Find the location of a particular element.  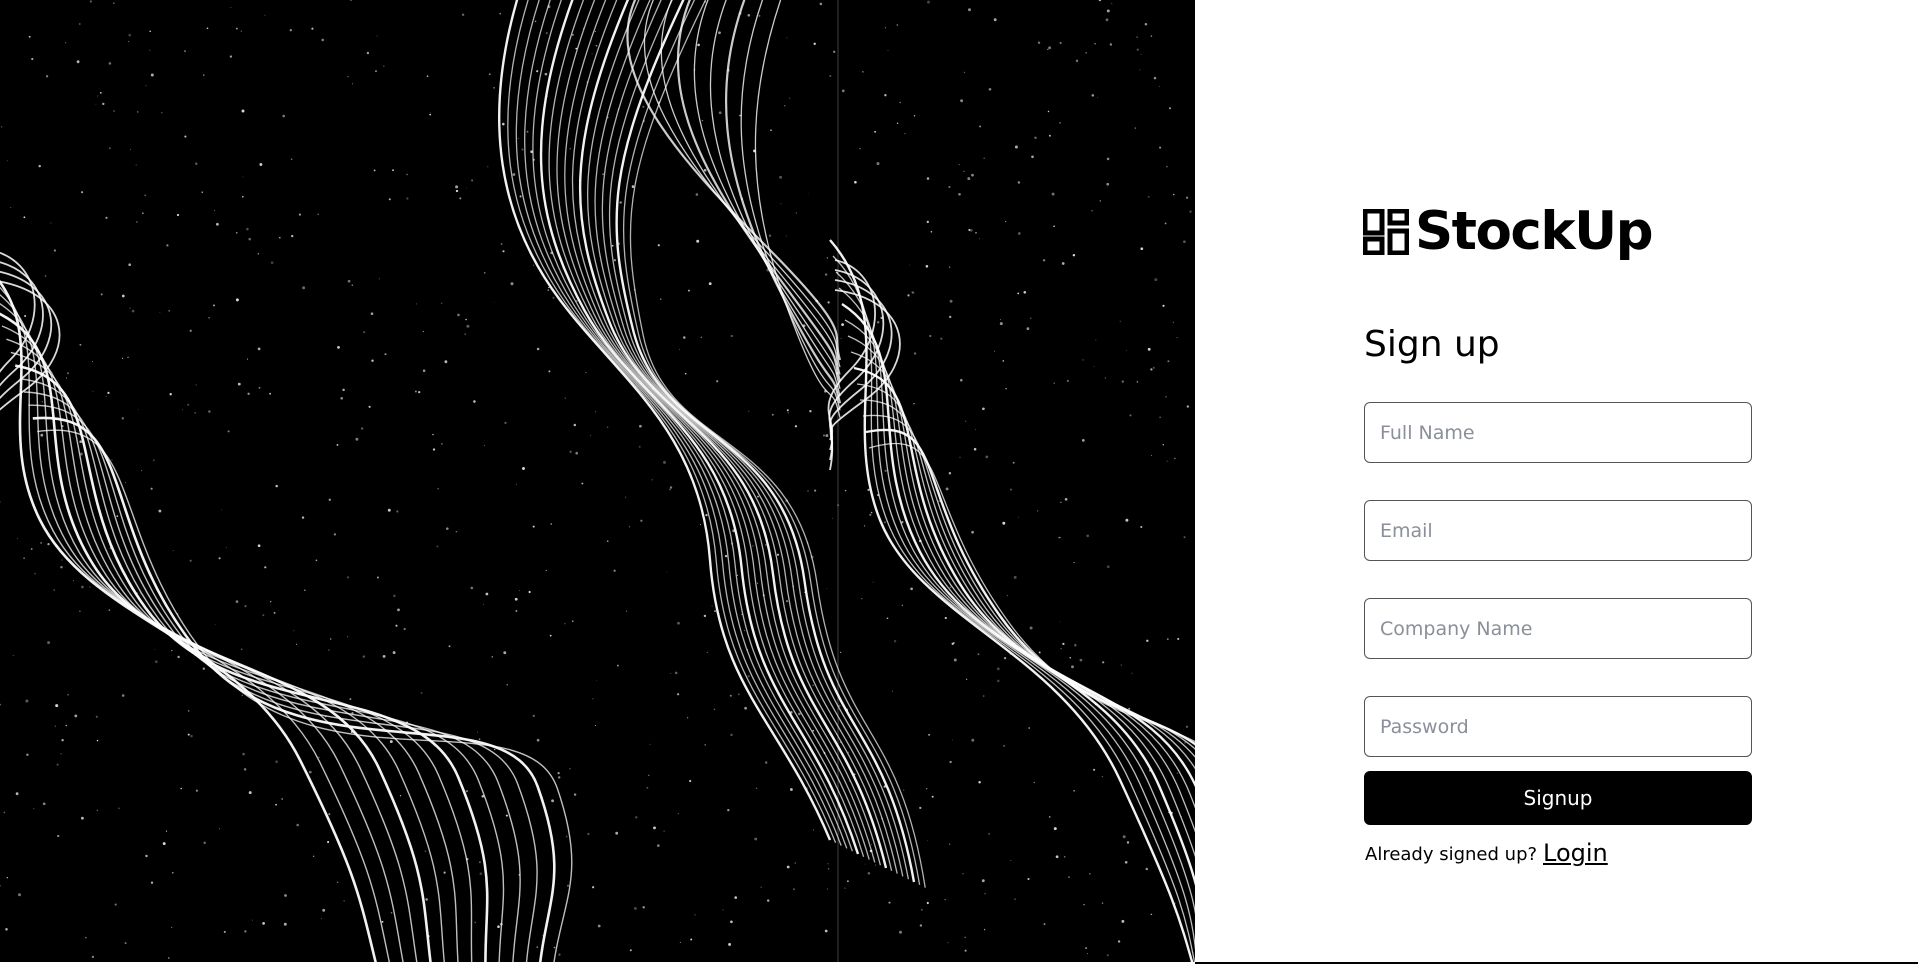

signup-button: Signup is located at coordinates (1558, 798).